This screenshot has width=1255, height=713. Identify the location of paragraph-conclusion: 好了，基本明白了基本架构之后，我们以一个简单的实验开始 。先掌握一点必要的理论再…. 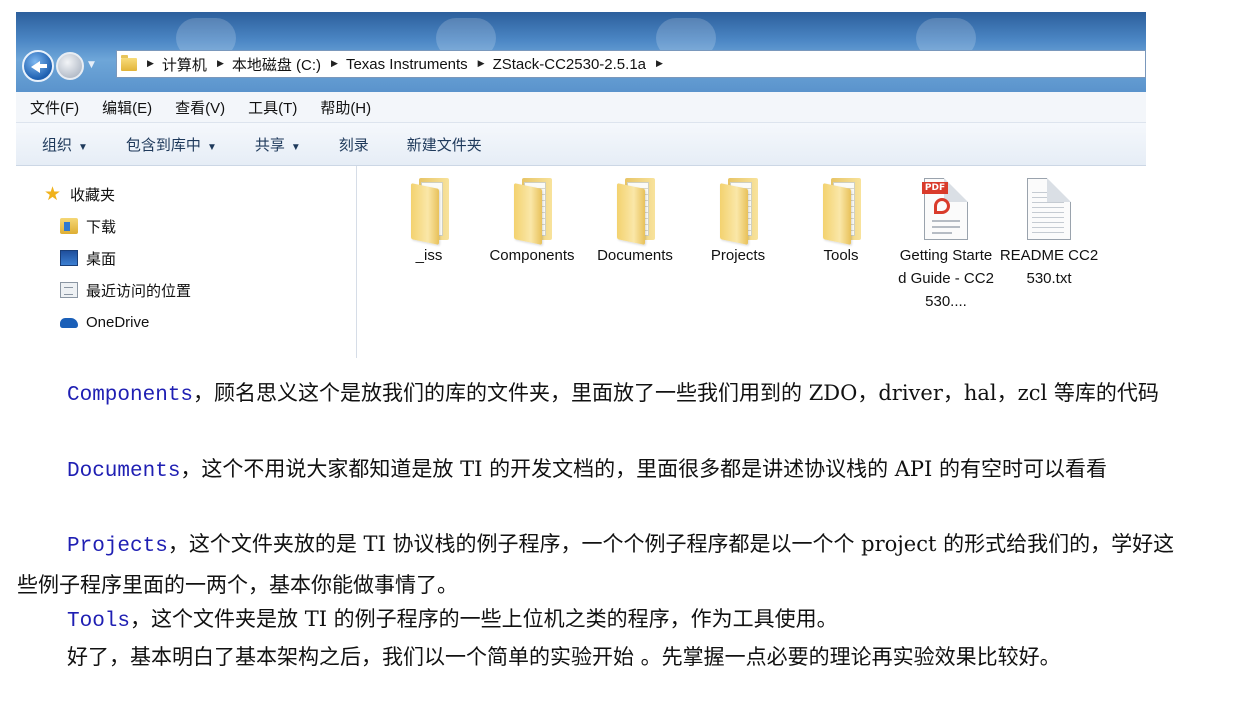
(602, 657).